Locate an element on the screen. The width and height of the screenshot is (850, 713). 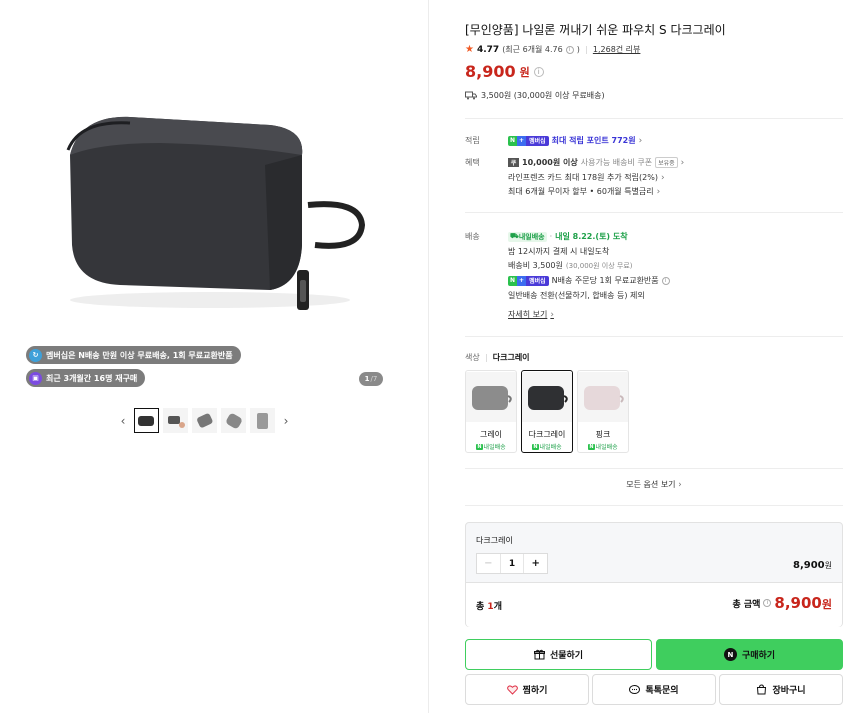
cart-button: 장바구니 is located at coordinates (781, 689).